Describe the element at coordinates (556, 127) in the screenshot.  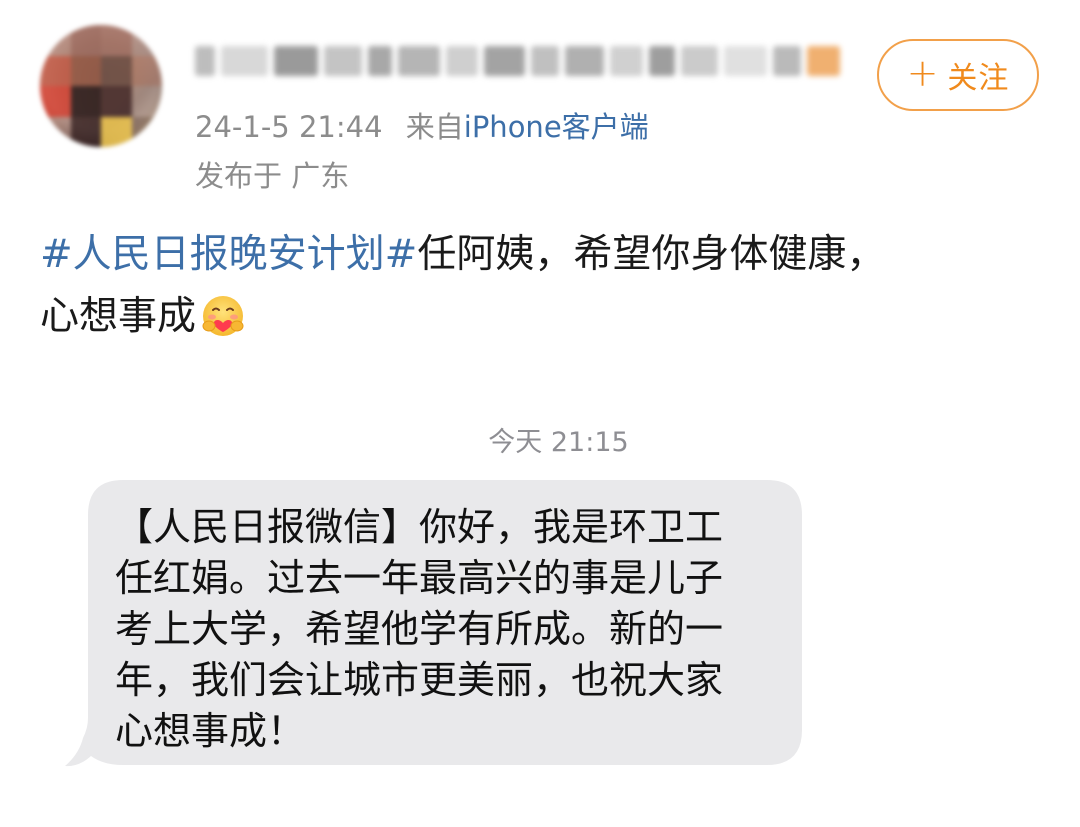
I see `source-client-link: iPhone客户端` at that location.